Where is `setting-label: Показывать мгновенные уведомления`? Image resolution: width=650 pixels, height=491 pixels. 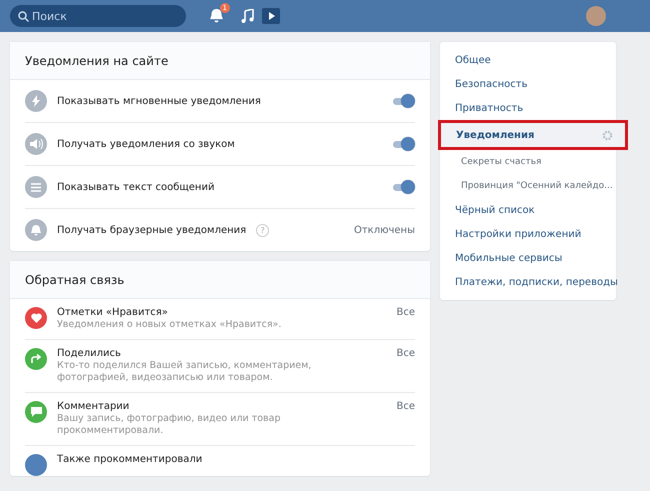 setting-label: Показывать мгновенные уведомления is located at coordinates (159, 101).